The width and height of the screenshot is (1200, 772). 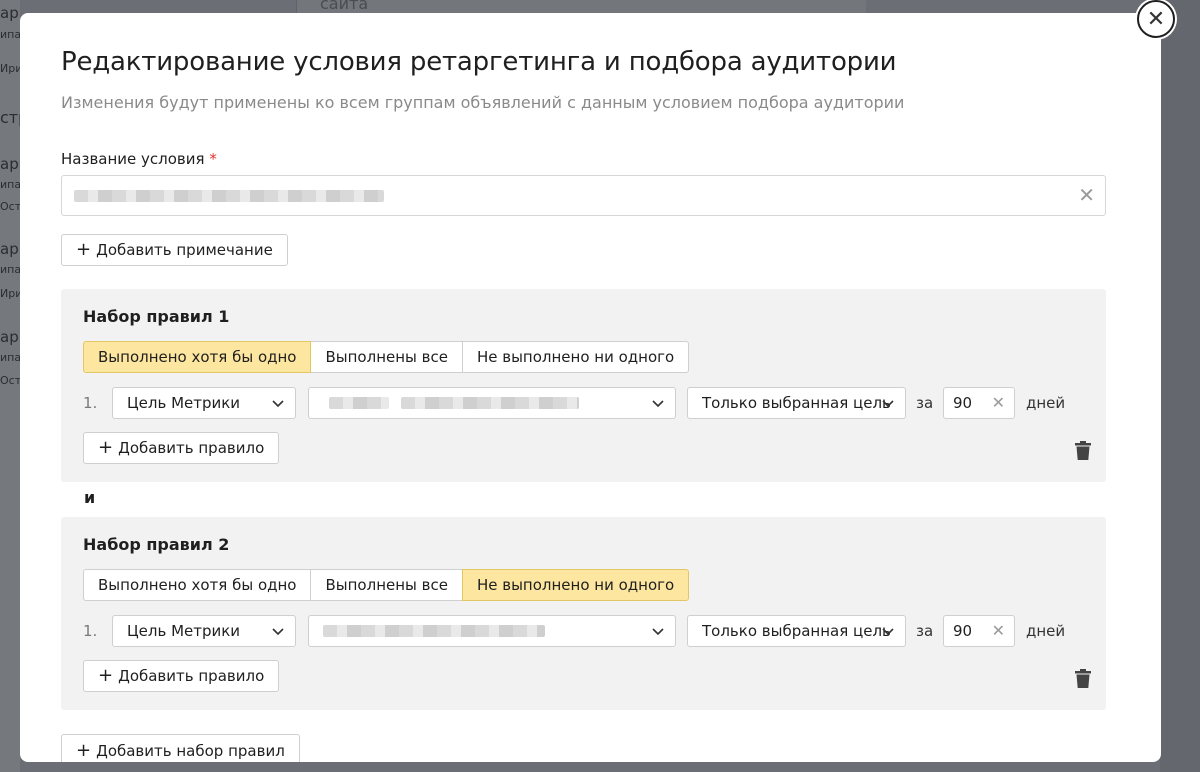 What do you see at coordinates (156, 544) in the screenshot?
I see `ruleset-title: Набор правил 2` at bounding box center [156, 544].